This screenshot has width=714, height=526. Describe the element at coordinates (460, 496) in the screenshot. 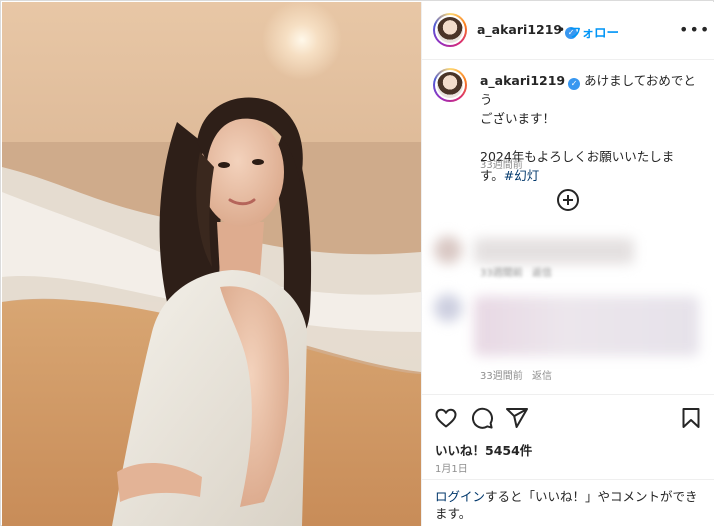

I see `login-link: ログイン` at that location.